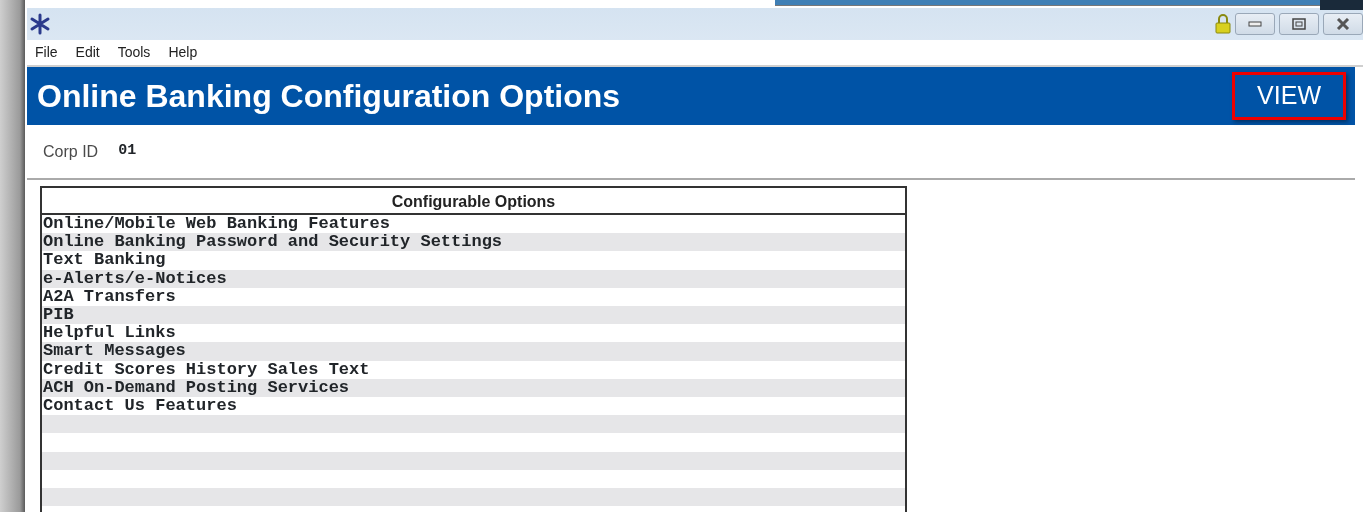 The width and height of the screenshot is (1363, 512). What do you see at coordinates (1289, 96) in the screenshot?
I see `view-button: VIEW` at bounding box center [1289, 96].